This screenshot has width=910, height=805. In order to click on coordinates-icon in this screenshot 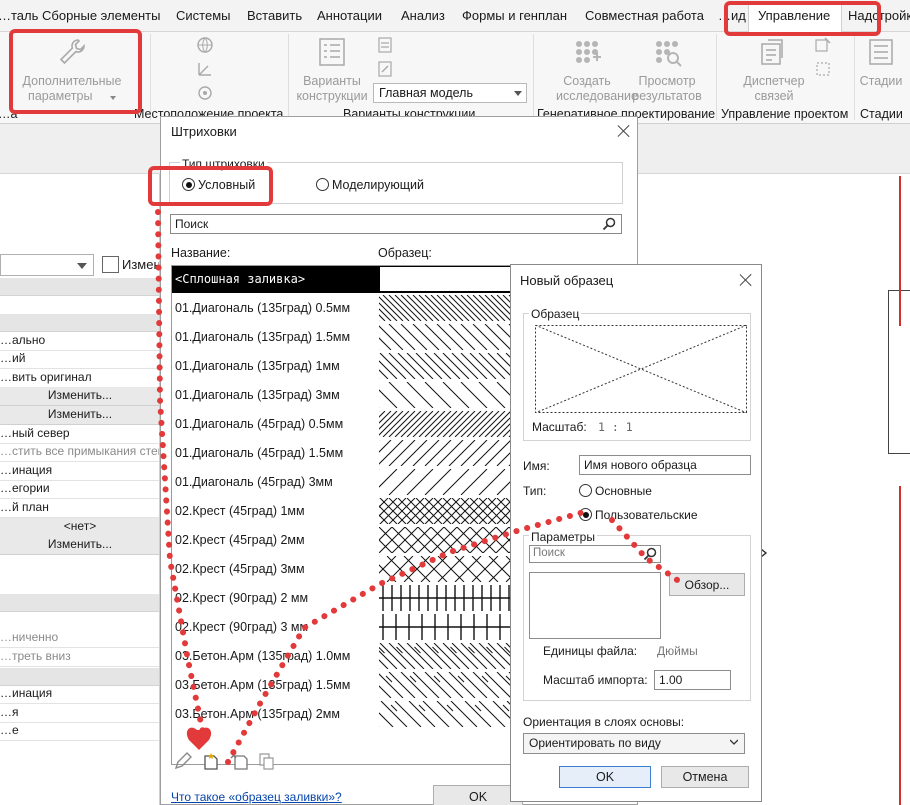, I will do `click(205, 69)`.